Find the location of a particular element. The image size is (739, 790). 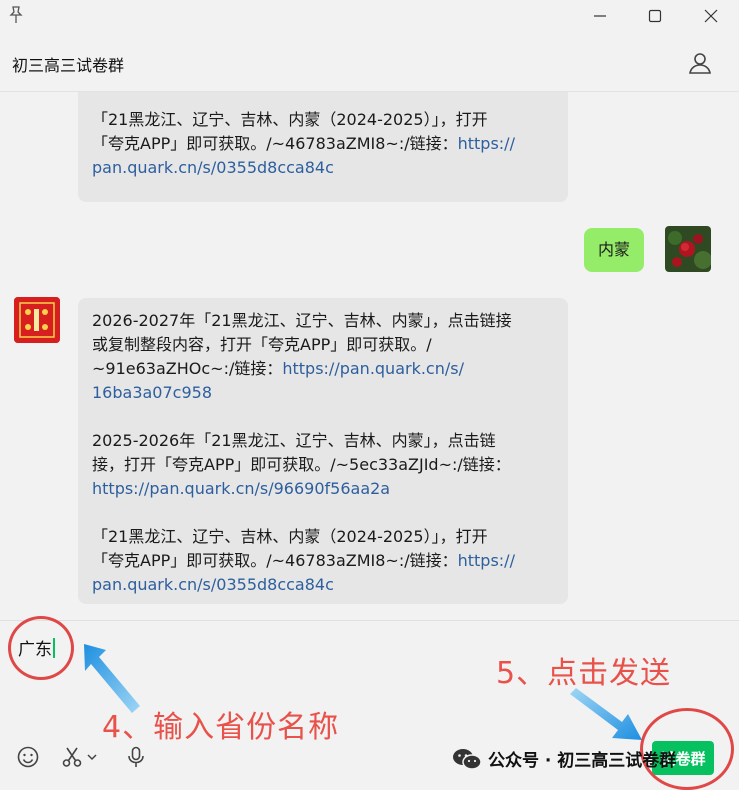

message-text: 内蒙 is located at coordinates (614, 249).